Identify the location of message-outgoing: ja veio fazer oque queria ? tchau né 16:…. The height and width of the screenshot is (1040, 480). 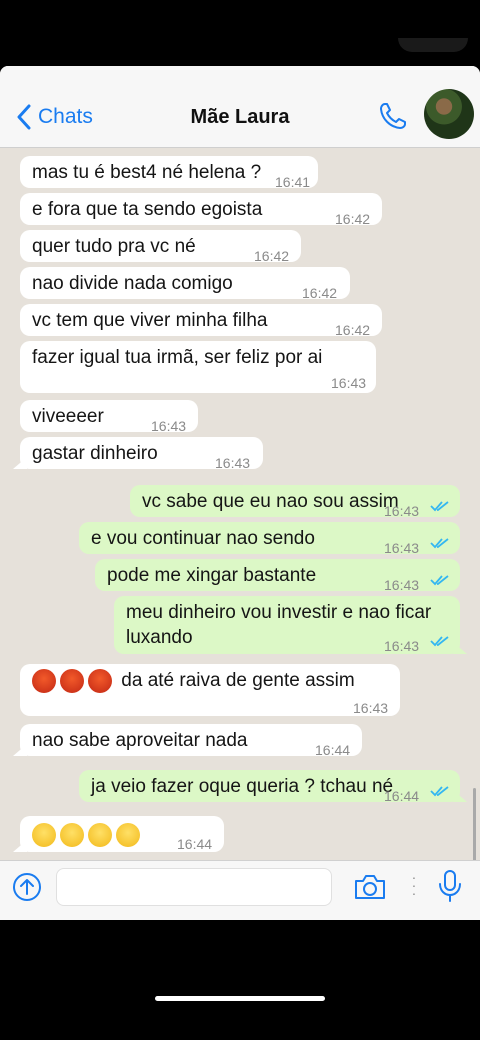
(273, 787).